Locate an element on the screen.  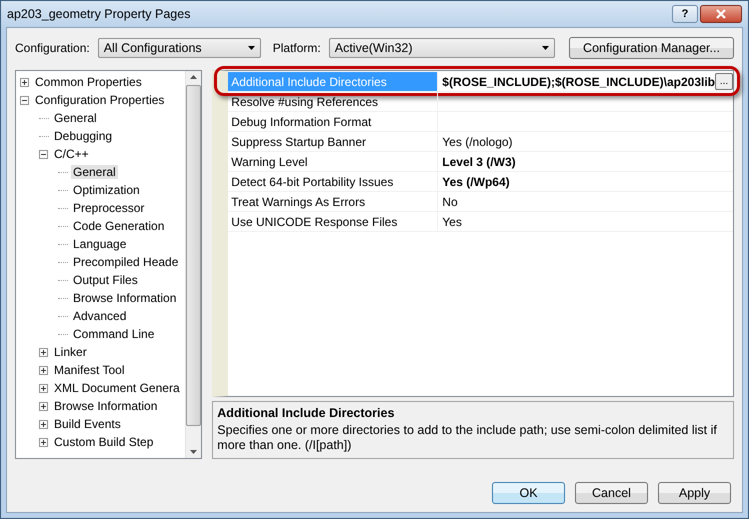
tree-item: Precompiled Heade is located at coordinates (125, 262).